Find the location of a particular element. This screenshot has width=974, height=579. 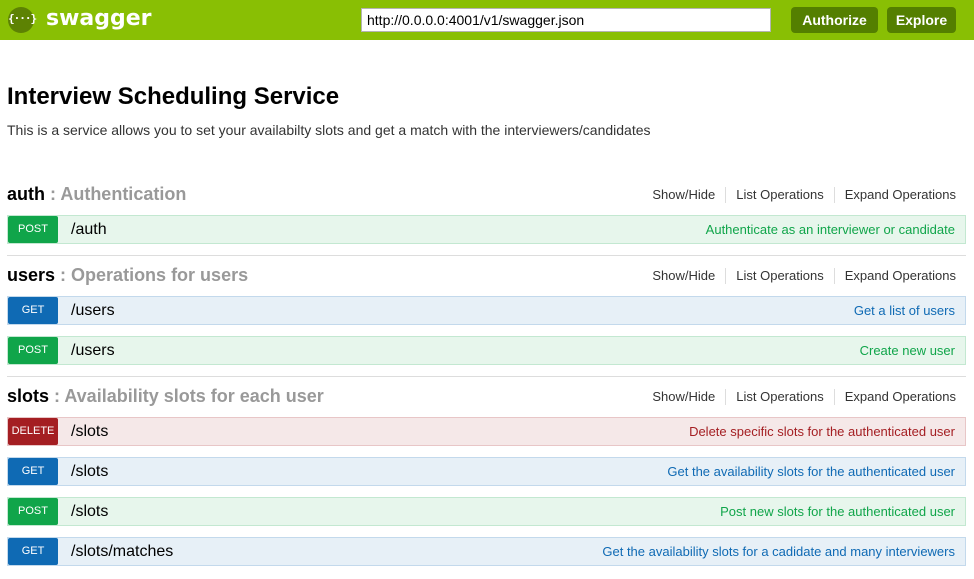

resource-name: auth is located at coordinates (26, 194).